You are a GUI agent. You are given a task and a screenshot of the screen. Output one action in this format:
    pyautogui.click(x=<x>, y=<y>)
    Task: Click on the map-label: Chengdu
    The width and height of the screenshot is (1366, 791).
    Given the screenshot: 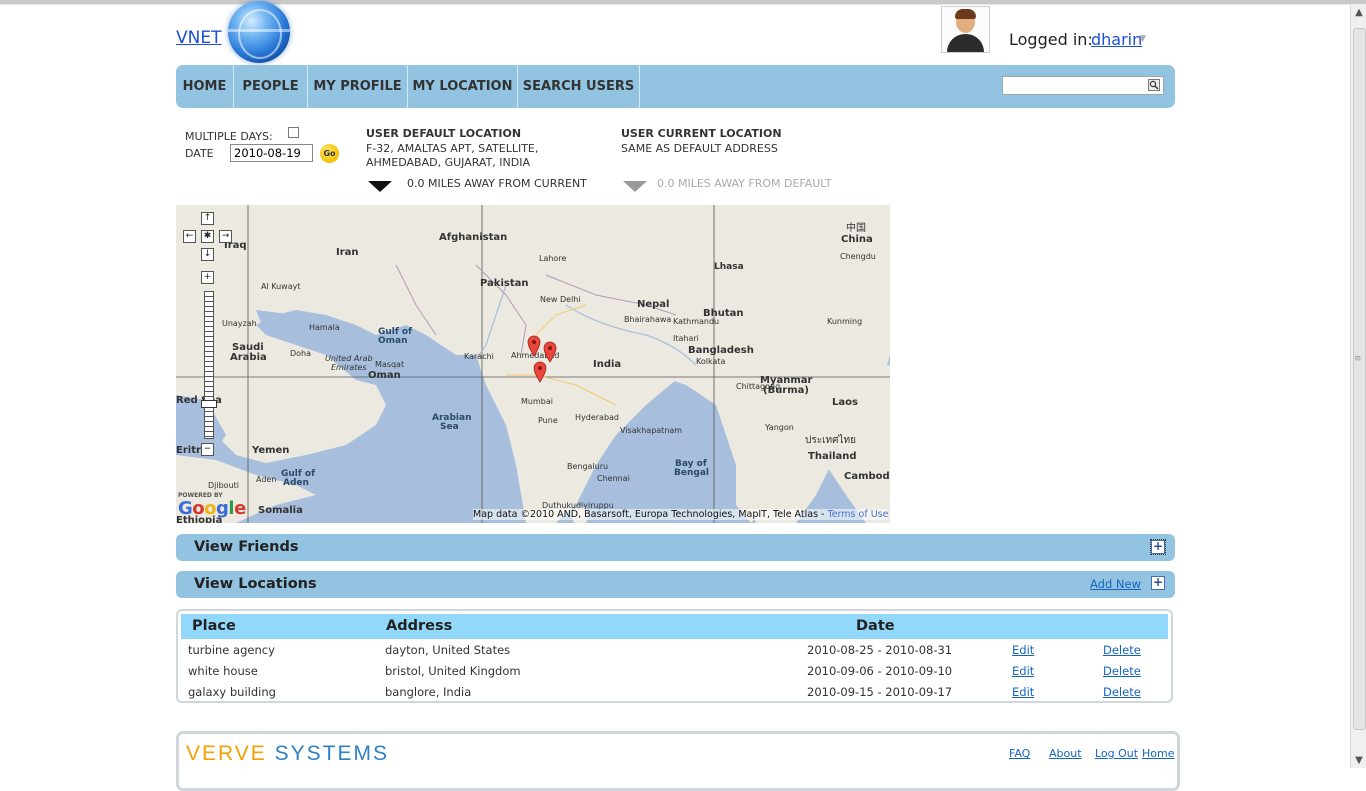 What is the action you would take?
    pyautogui.click(x=858, y=256)
    